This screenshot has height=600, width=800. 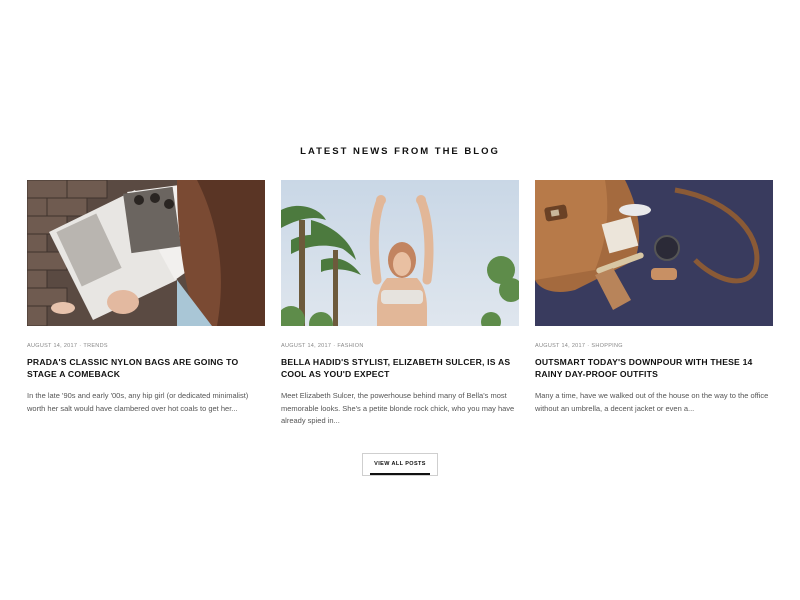 What do you see at coordinates (400, 474) in the screenshot?
I see `button-underline` at bounding box center [400, 474].